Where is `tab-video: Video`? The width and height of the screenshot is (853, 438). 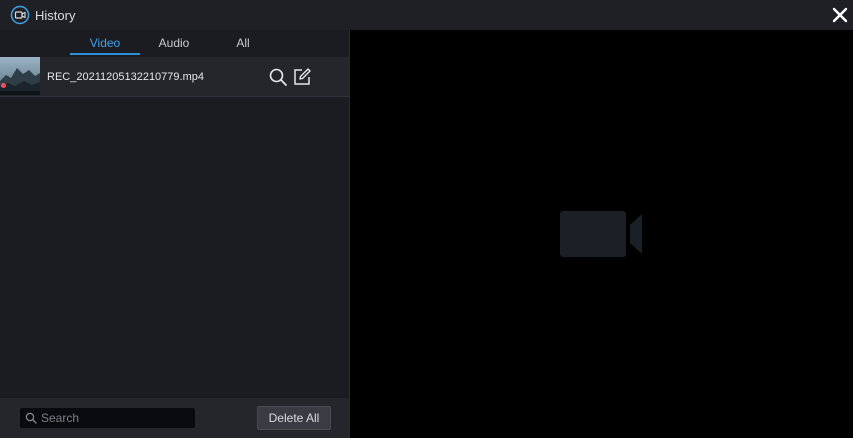
tab-video: Video is located at coordinates (105, 43).